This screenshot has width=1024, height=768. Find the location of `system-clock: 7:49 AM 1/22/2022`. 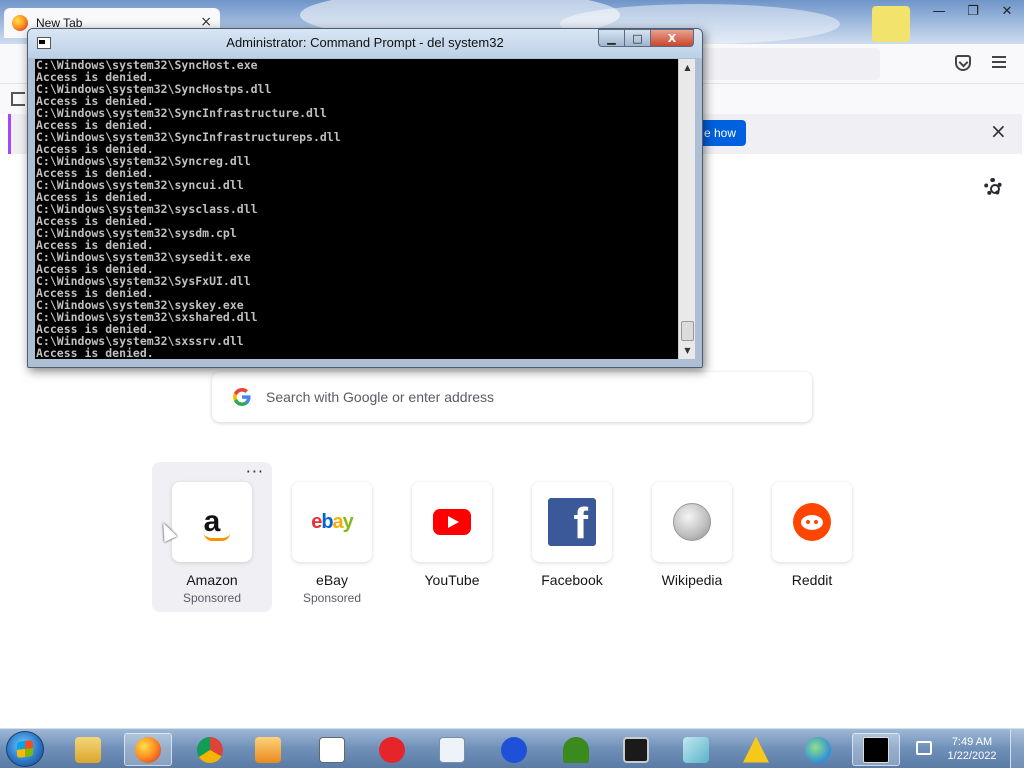

system-clock: 7:49 AM 1/22/2022 is located at coordinates (972, 749).